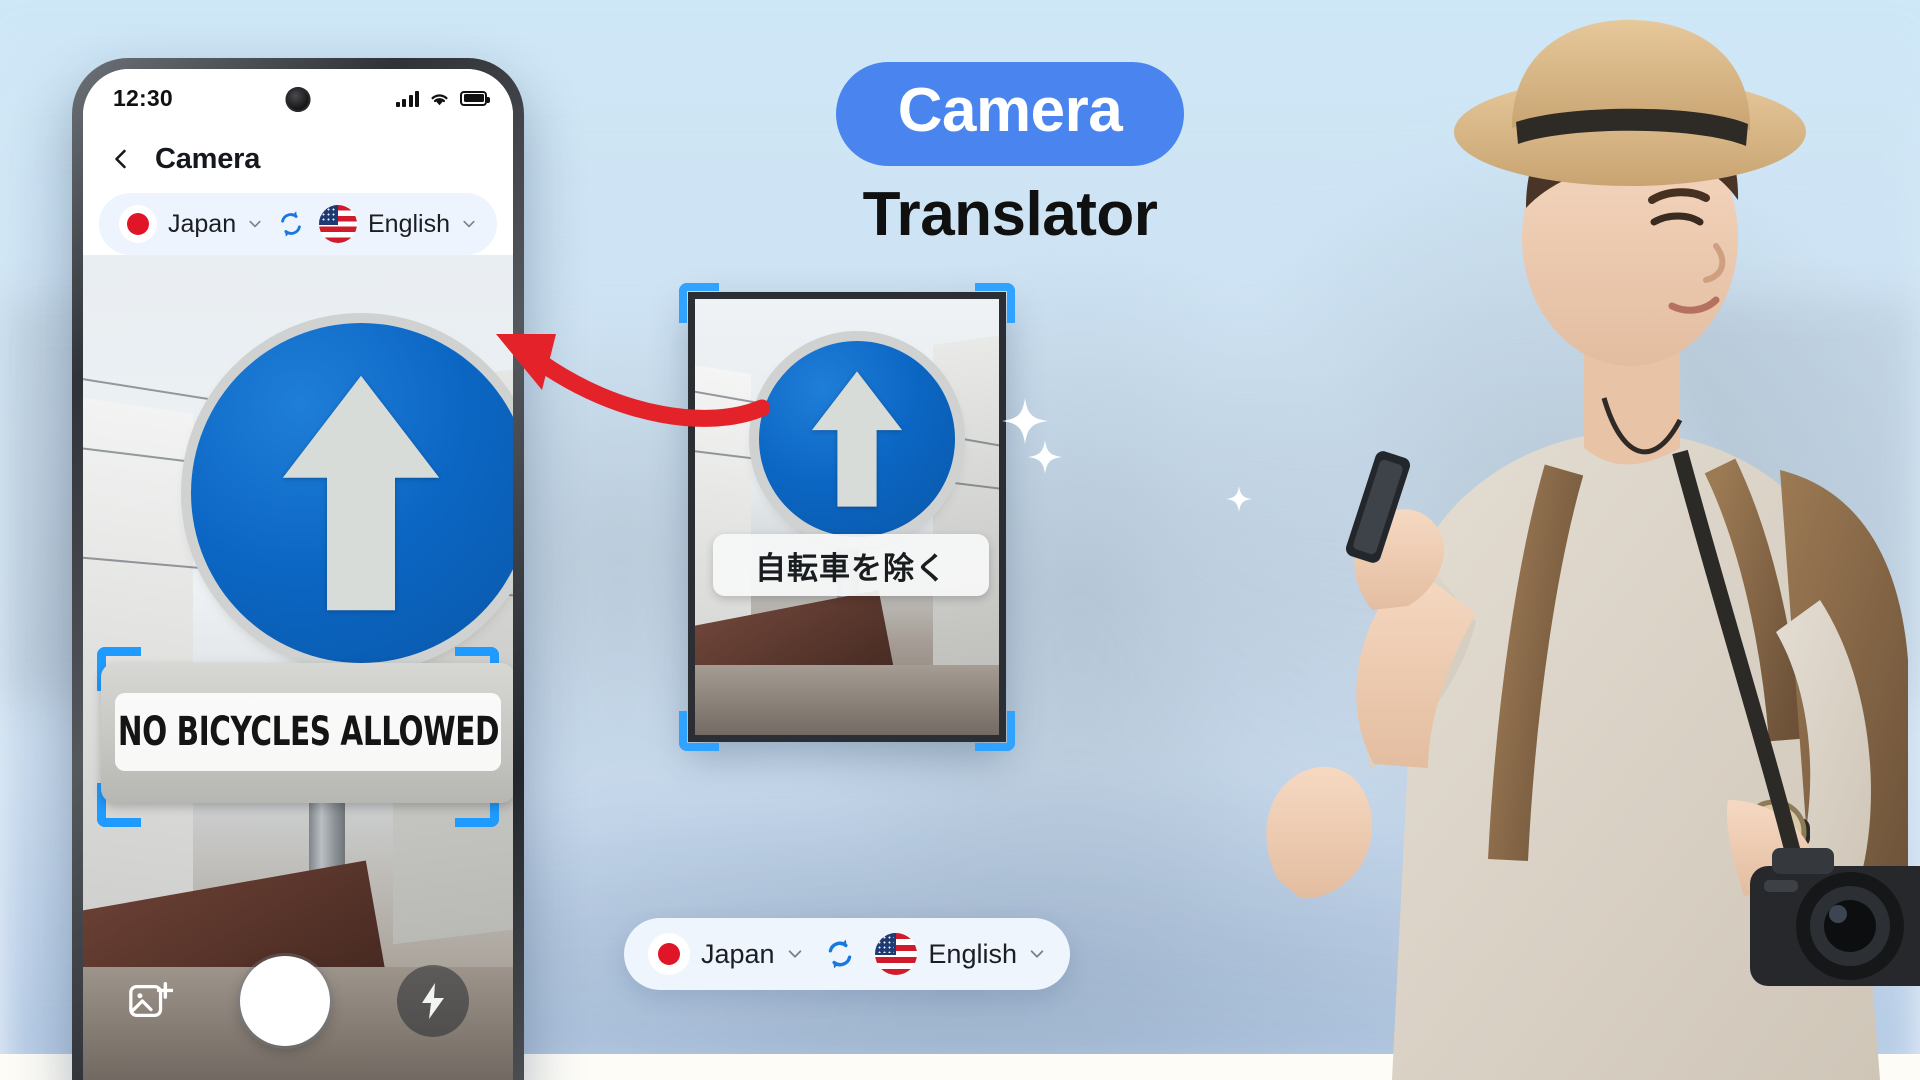  I want to click on flash-icon, so click(433, 1001).